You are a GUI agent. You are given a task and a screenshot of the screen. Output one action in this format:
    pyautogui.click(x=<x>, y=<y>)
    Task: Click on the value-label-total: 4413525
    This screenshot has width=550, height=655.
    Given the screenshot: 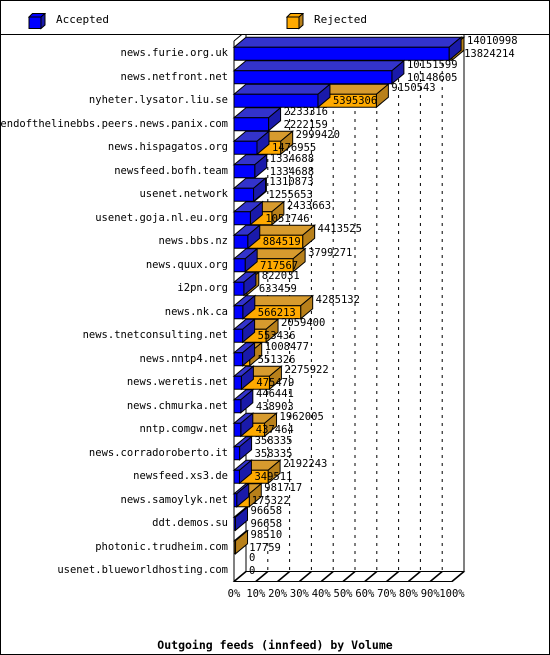 What is the action you would take?
    pyautogui.click(x=339, y=229)
    